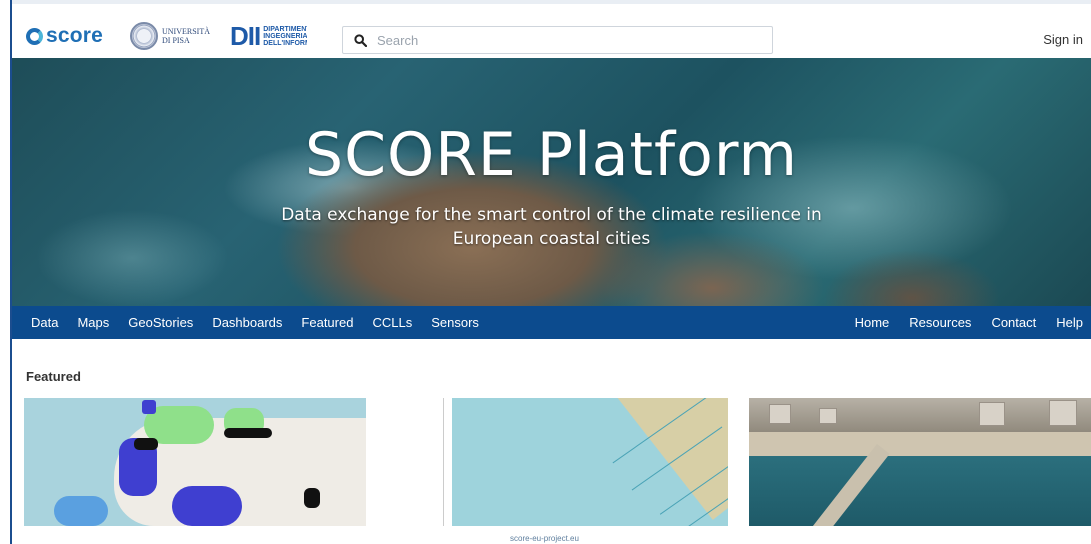  Describe the element at coordinates (160, 322) in the screenshot. I see `nav-item-geostories: GeoStories` at that location.